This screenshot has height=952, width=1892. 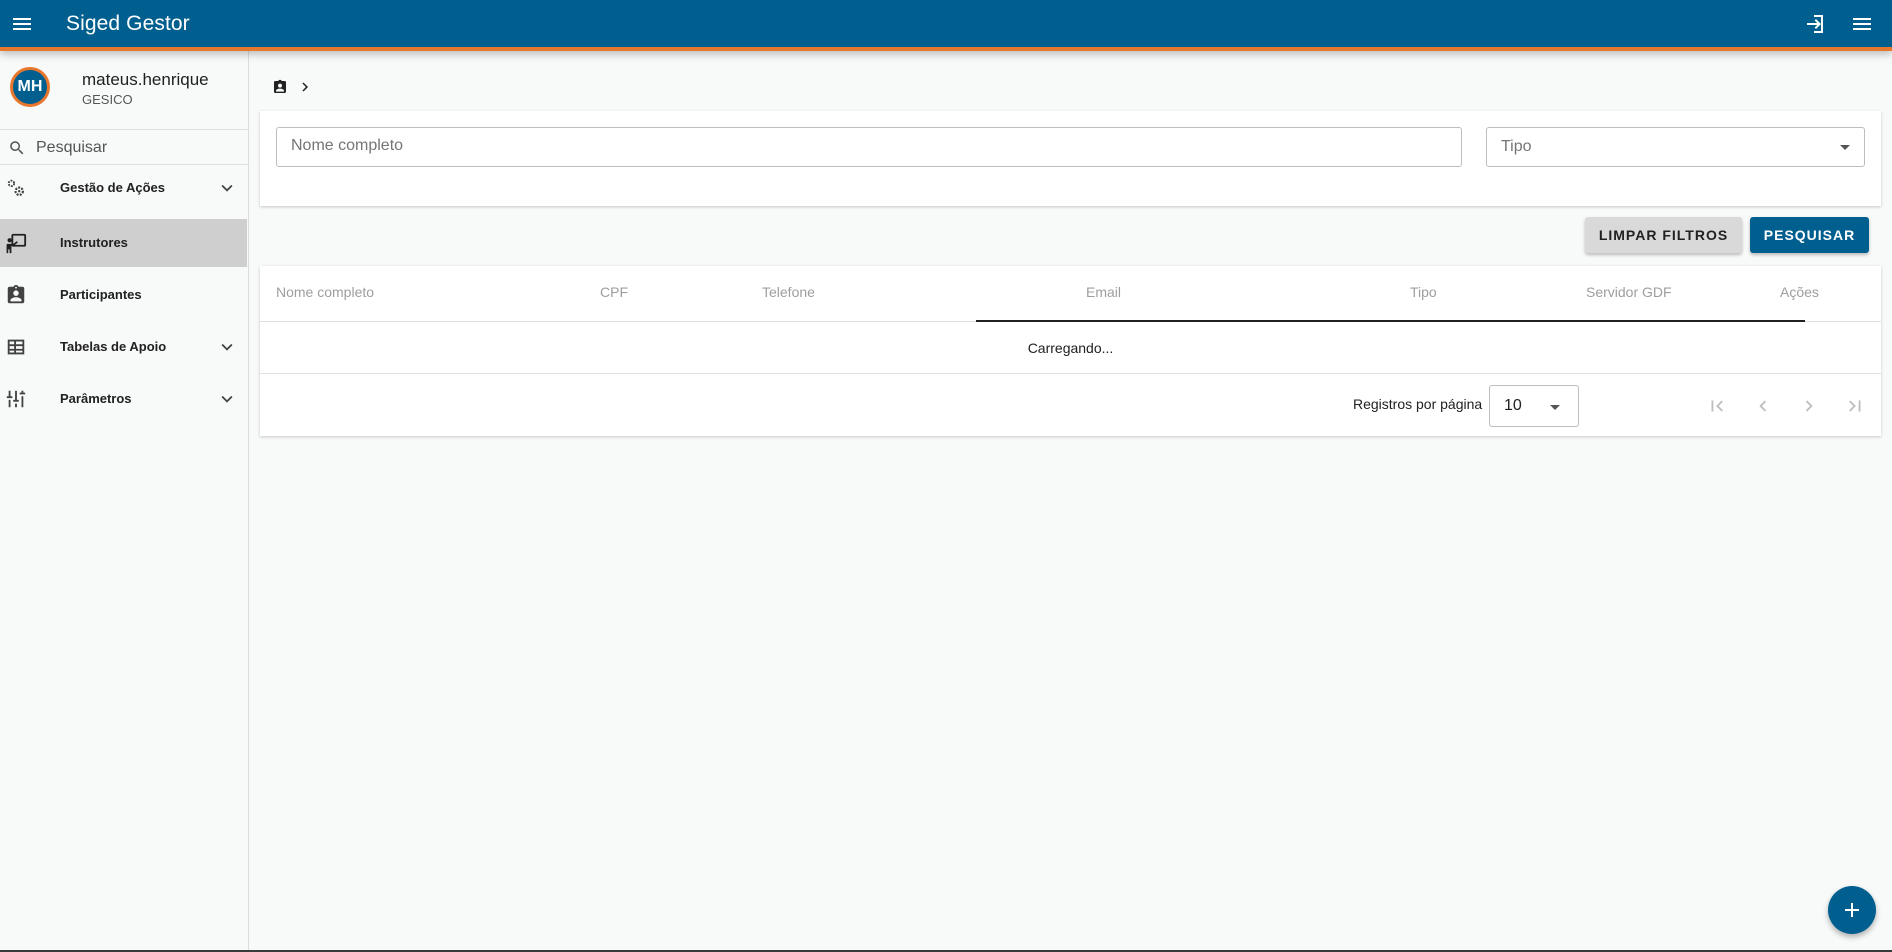 What do you see at coordinates (96, 398) in the screenshot?
I see `sidebar-item-label: Parâmetros` at bounding box center [96, 398].